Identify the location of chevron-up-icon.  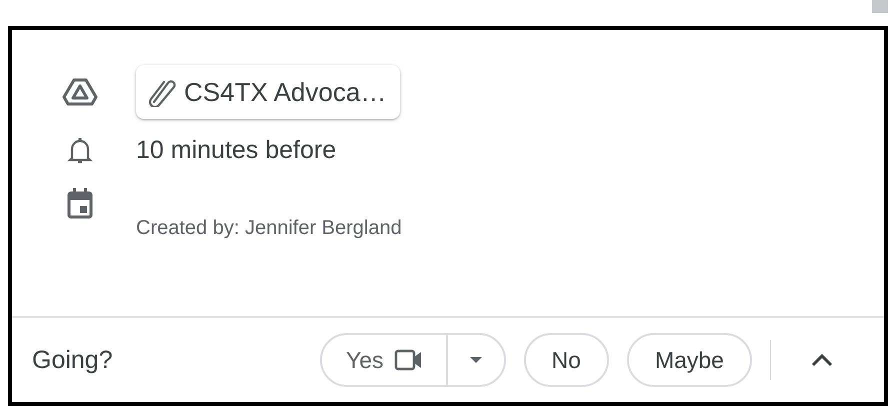
(821, 360).